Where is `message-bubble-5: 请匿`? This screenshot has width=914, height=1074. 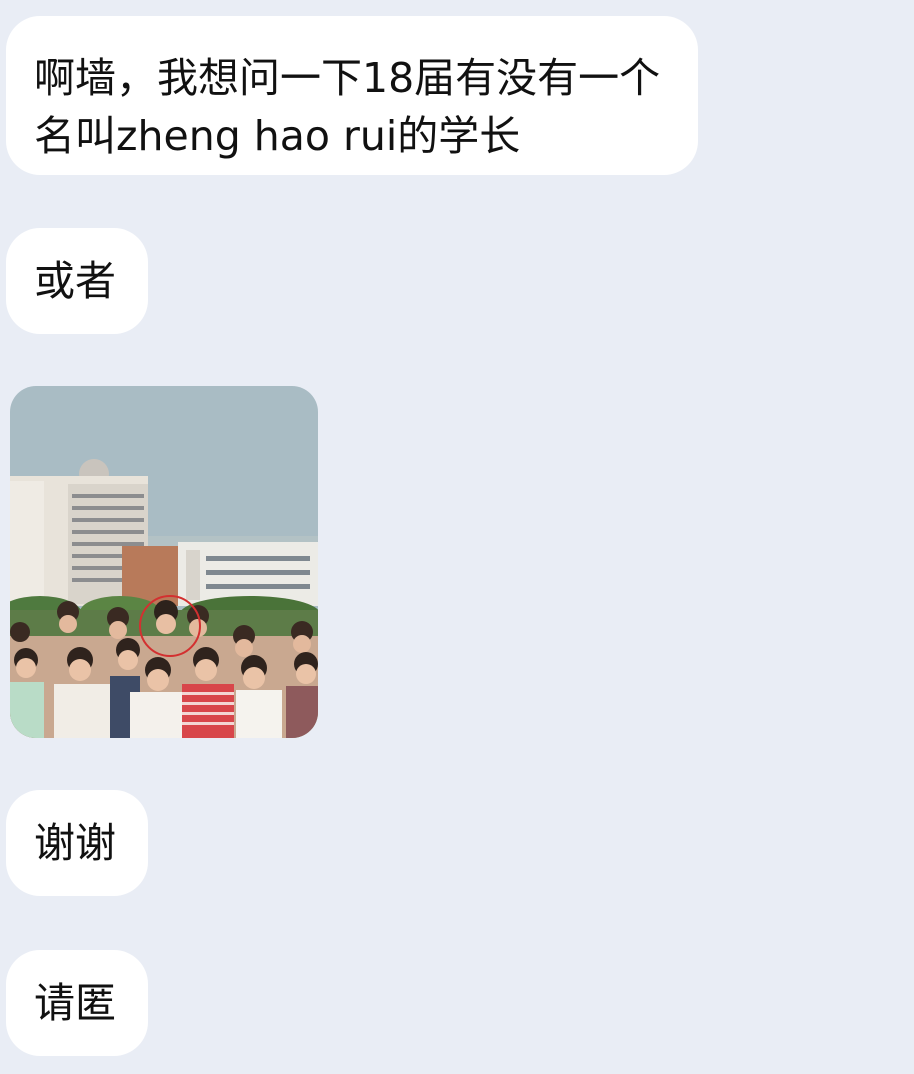
message-bubble-5: 请匿 is located at coordinates (77, 1003).